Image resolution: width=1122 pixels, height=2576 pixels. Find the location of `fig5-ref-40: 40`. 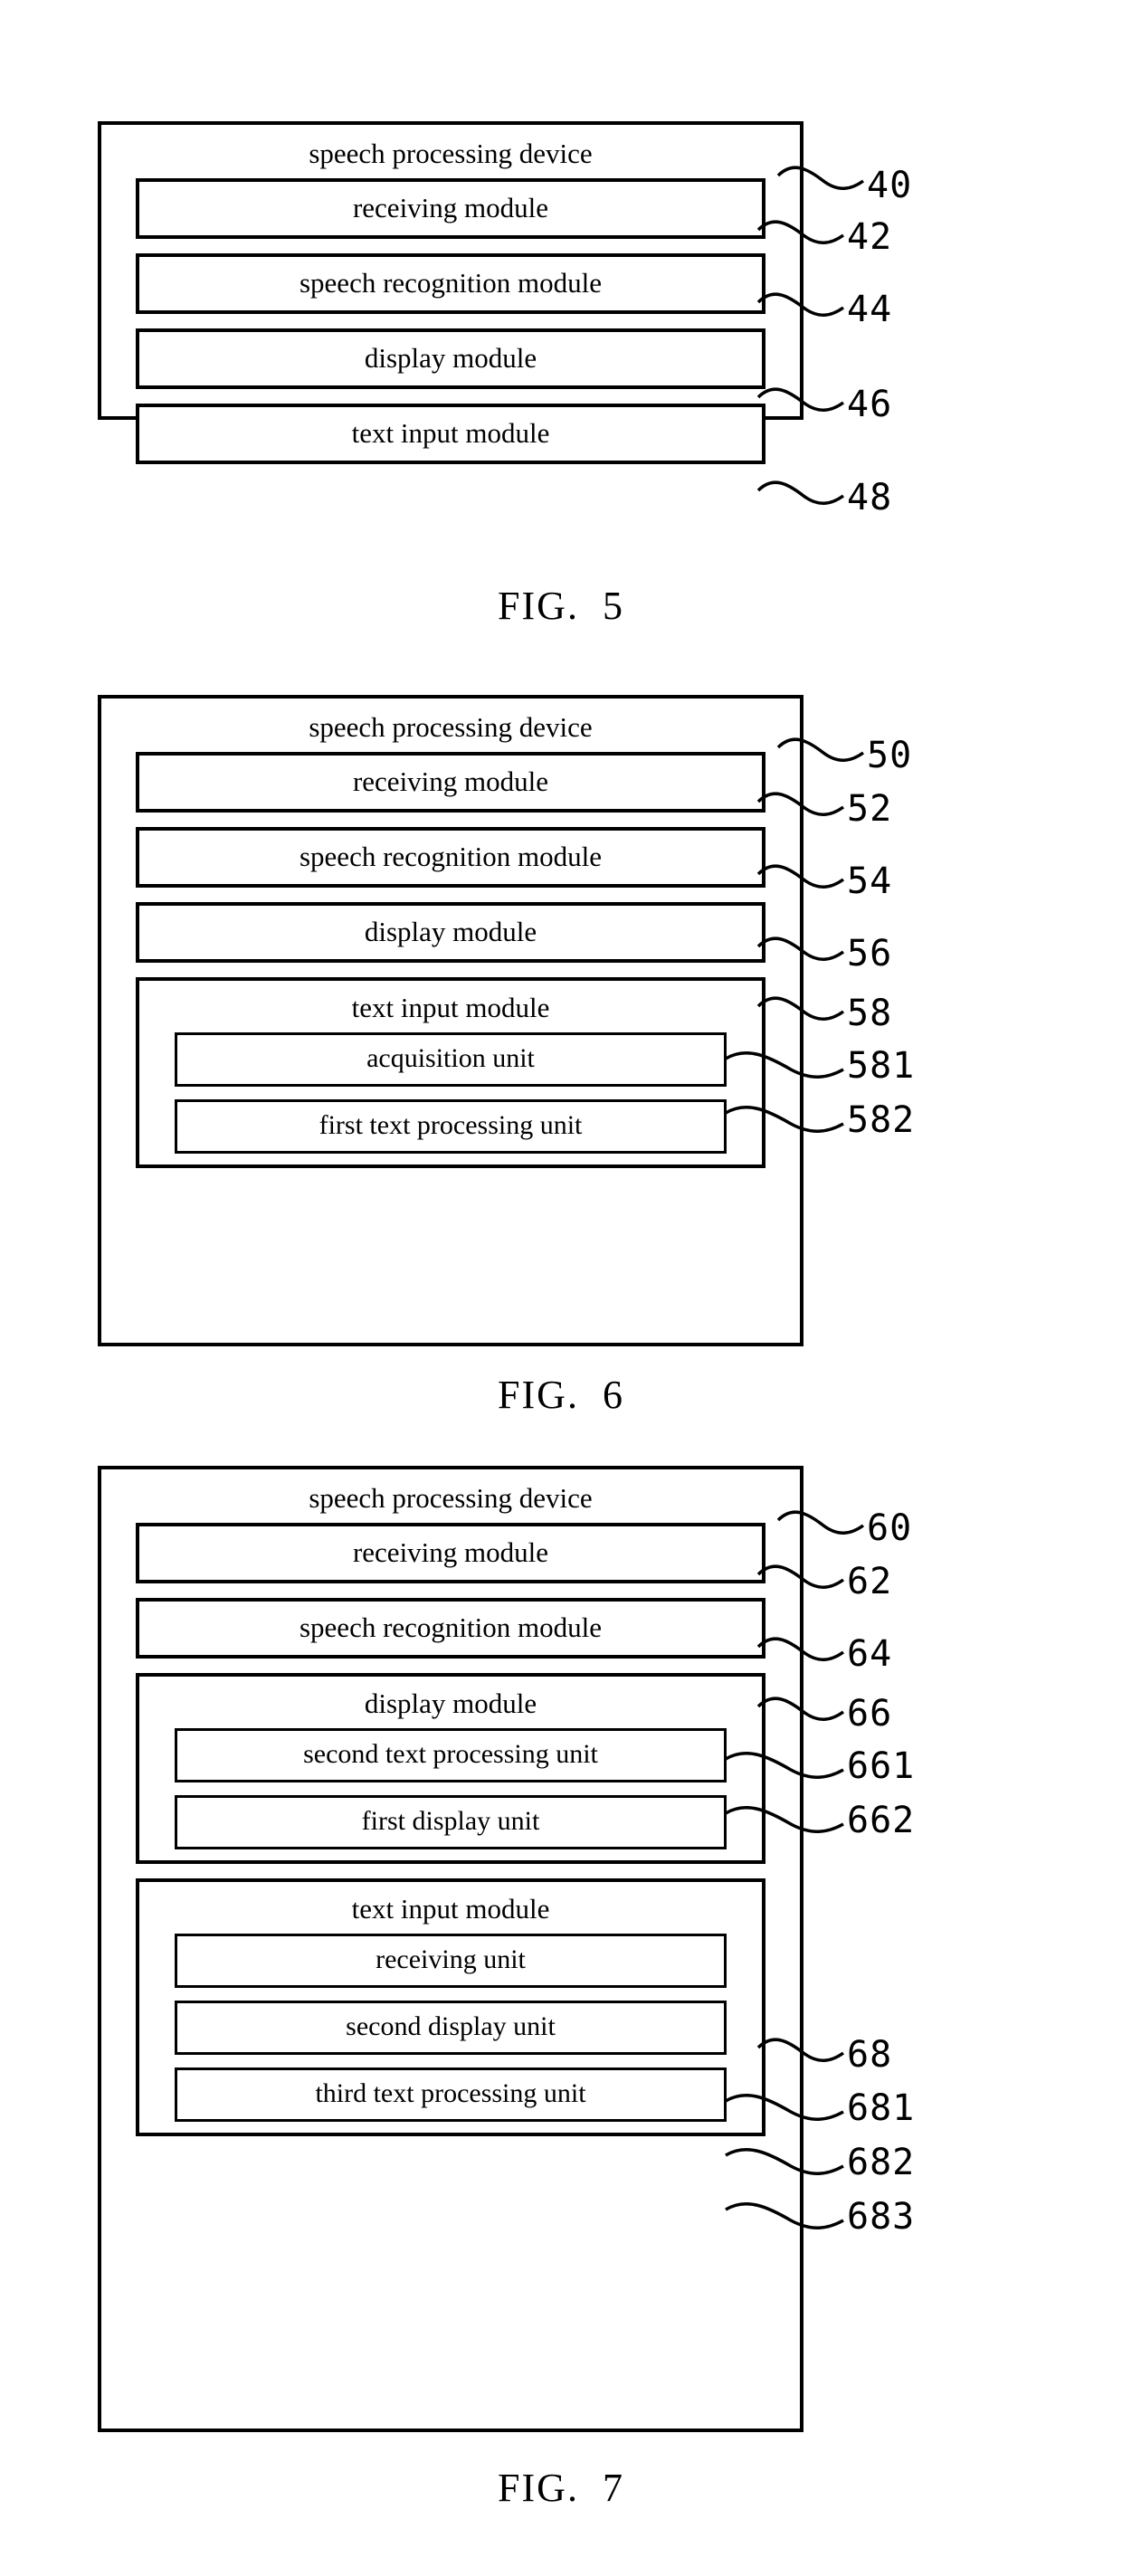

fig5-ref-40: 40 is located at coordinates (890, 185).